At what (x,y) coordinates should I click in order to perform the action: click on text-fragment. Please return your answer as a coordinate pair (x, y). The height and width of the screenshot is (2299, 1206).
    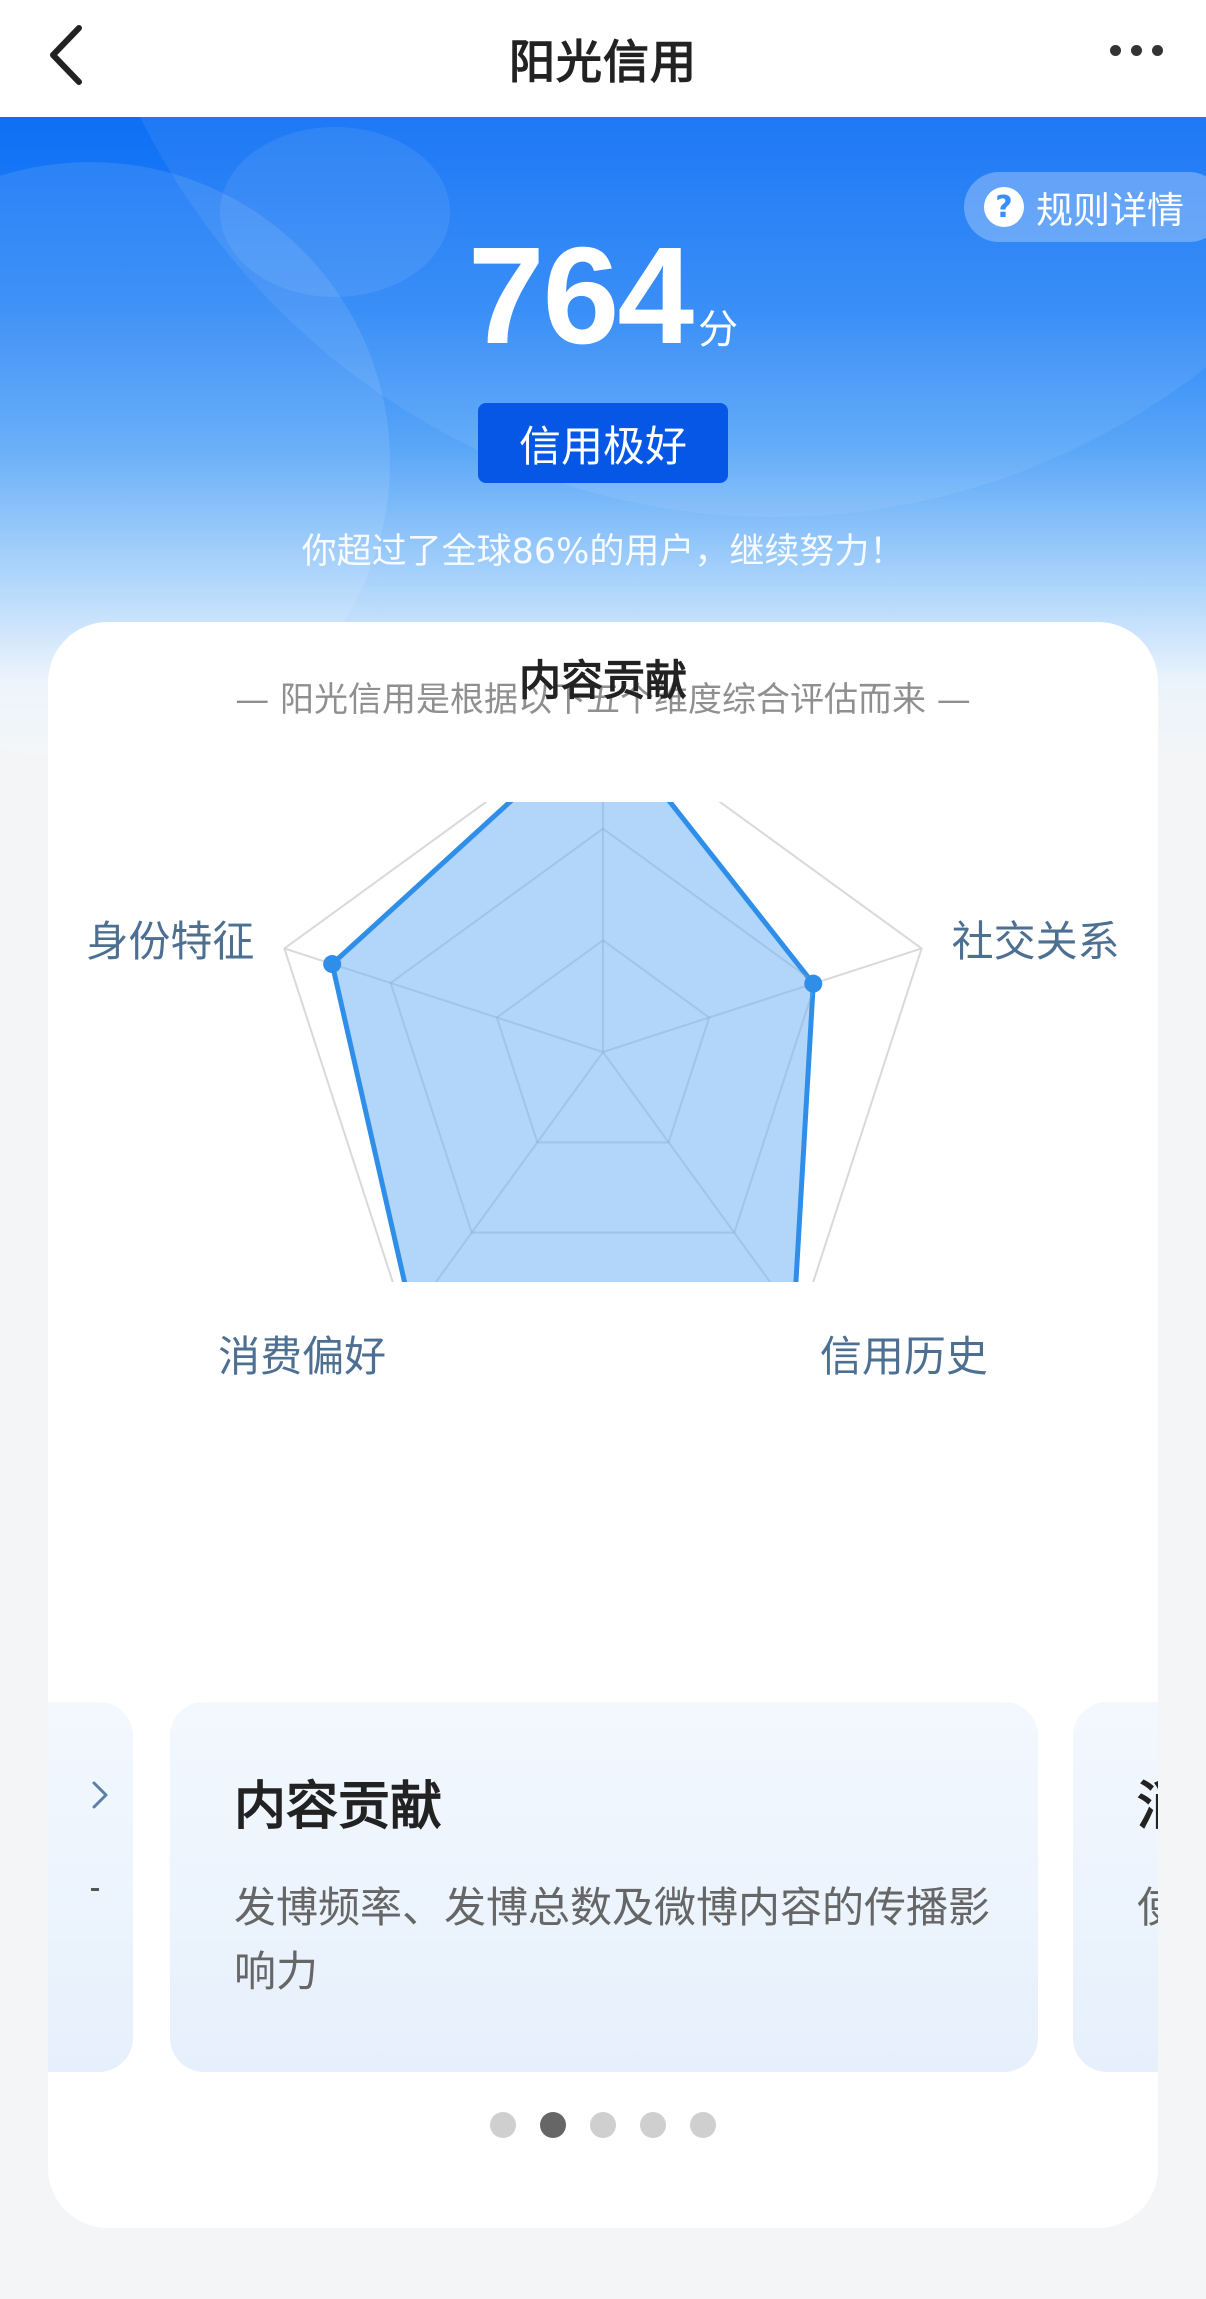
    Looking at the image, I should click on (95, 1889).